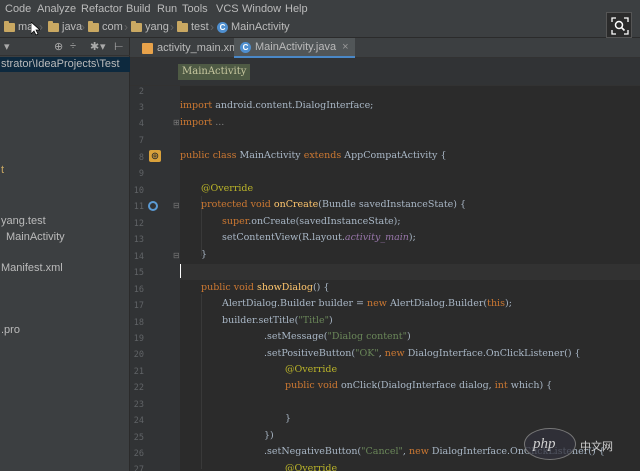 This screenshot has height=471, width=640. I want to click on line-number: 13, so click(138, 240).